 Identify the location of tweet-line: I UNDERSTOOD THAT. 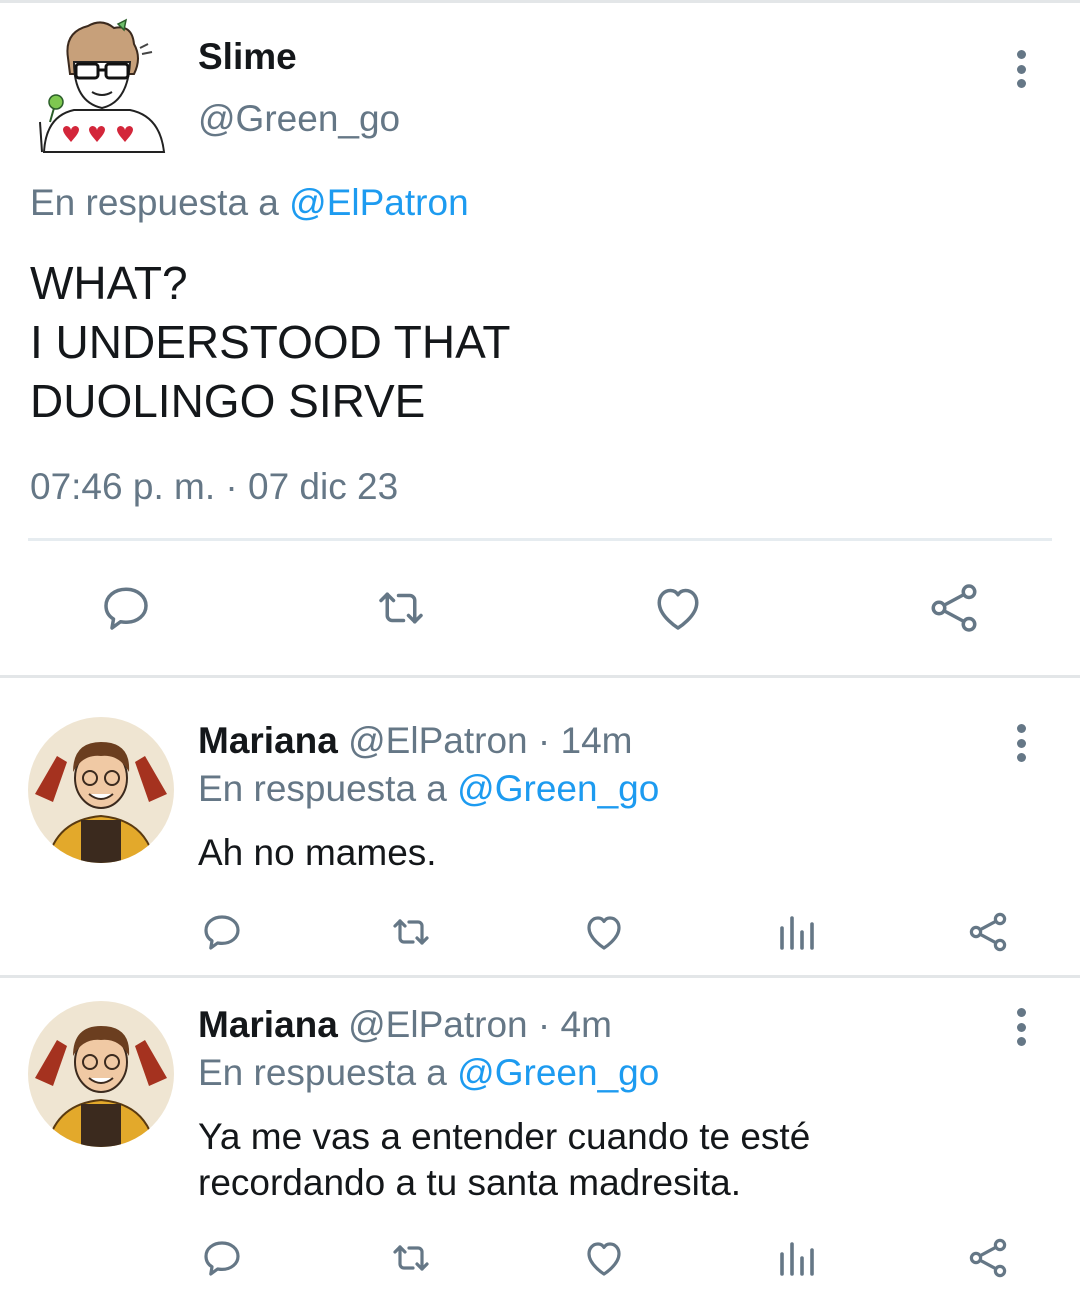
(270, 342).